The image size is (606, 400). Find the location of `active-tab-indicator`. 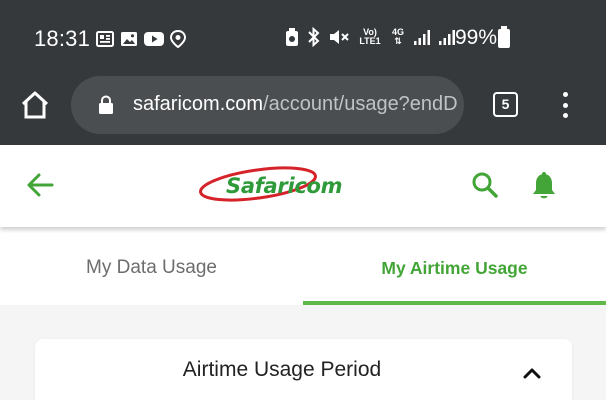

active-tab-indicator is located at coordinates (454, 303).